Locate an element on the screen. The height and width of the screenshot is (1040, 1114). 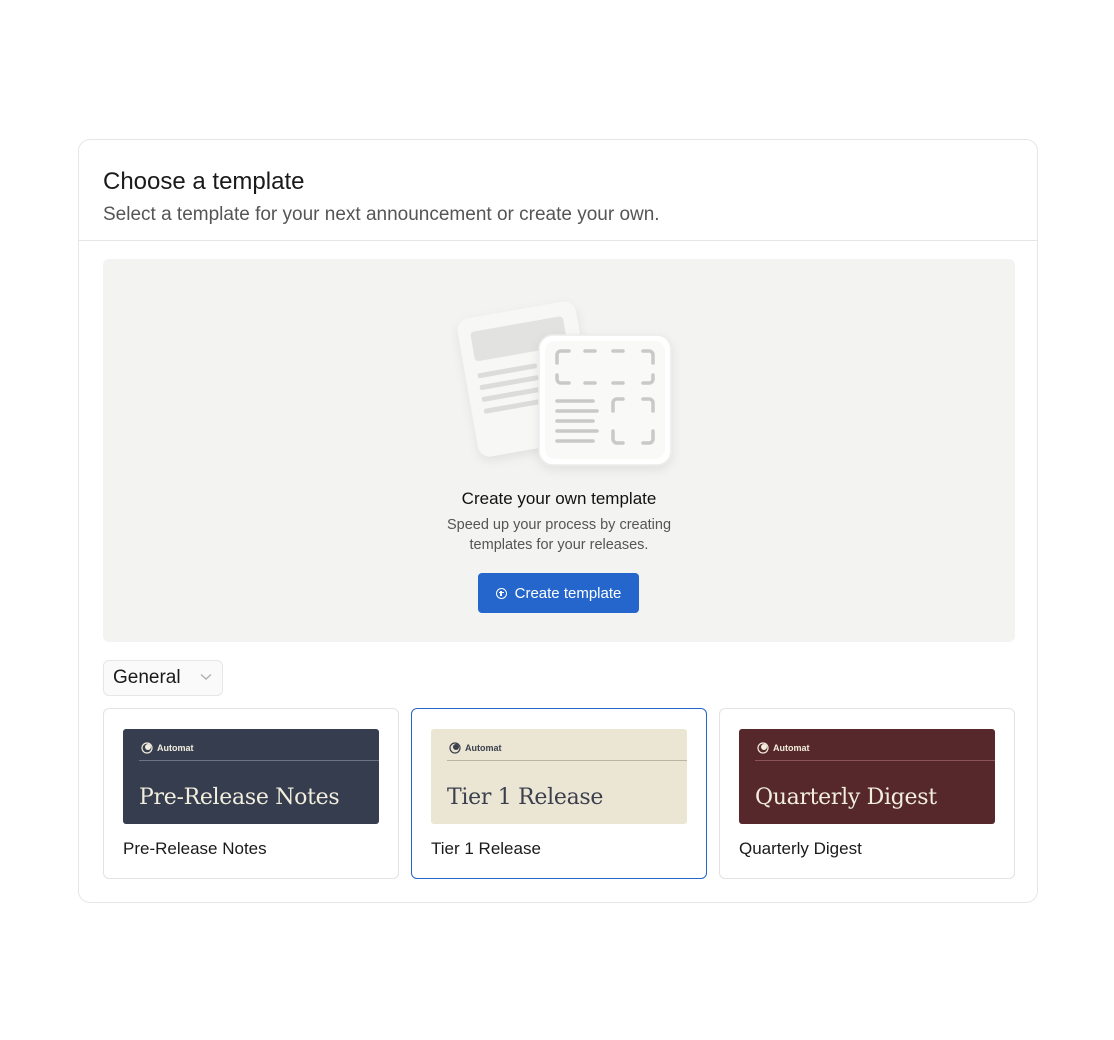
category-select: General is located at coordinates (163, 678).